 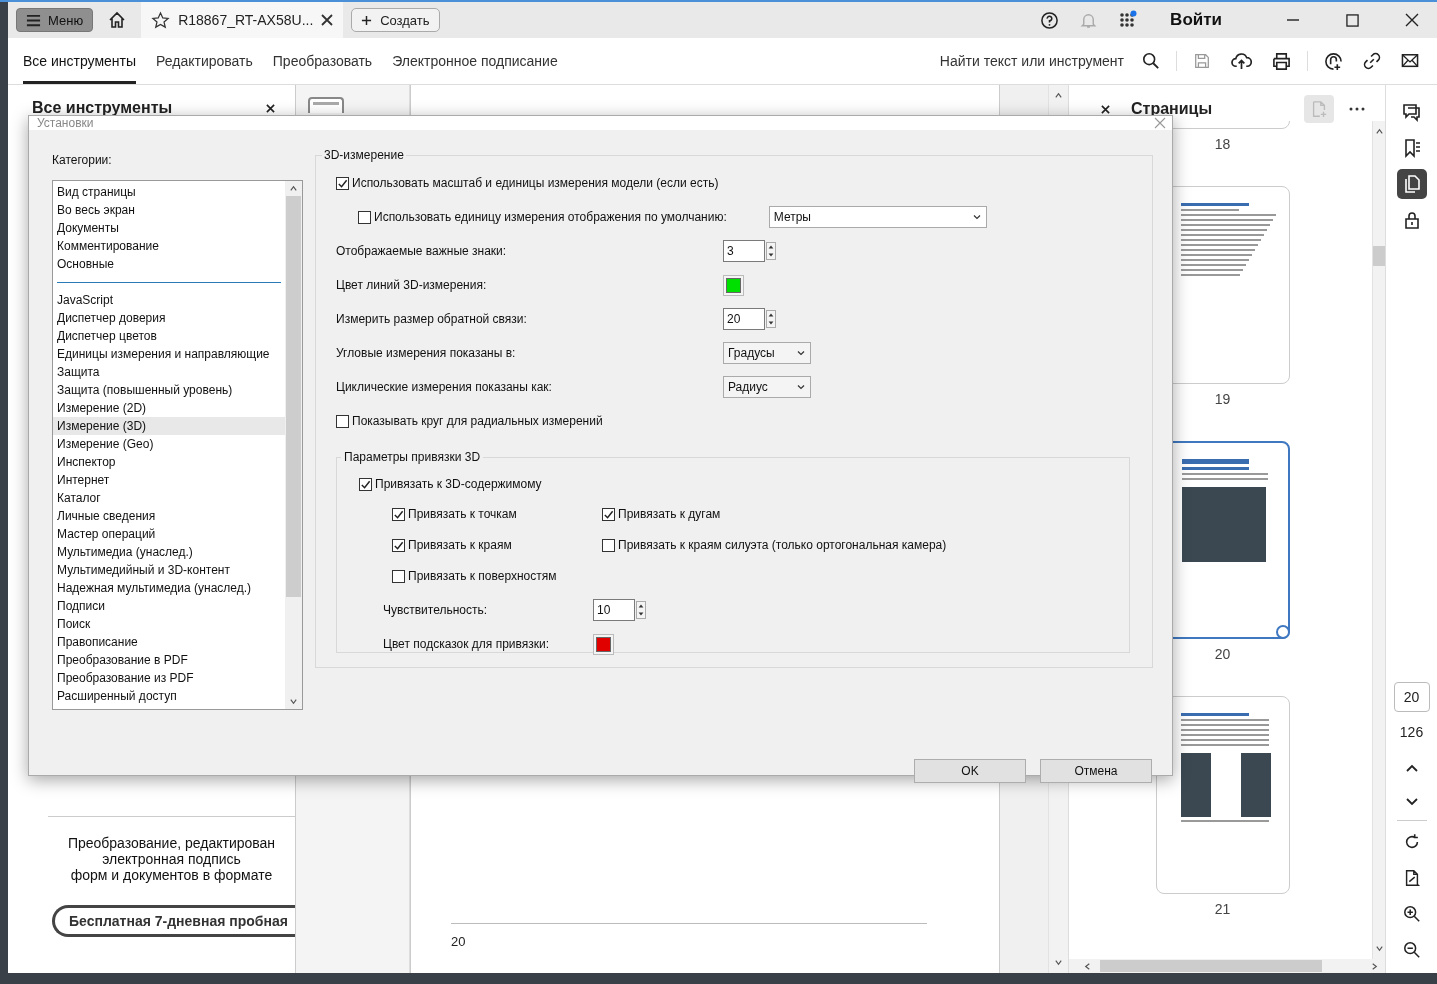 I want to click on category-item: Измерение (Geo), so click(x=169, y=444).